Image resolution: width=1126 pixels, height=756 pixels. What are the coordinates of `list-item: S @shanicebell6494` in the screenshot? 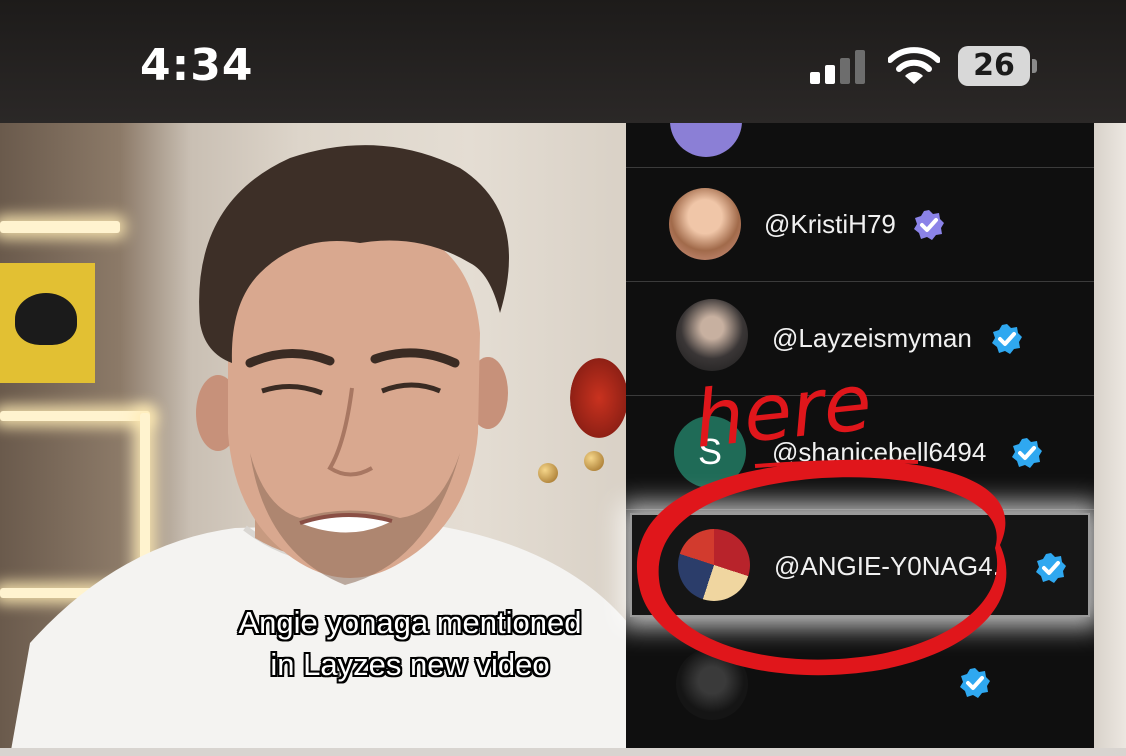 It's located at (860, 453).